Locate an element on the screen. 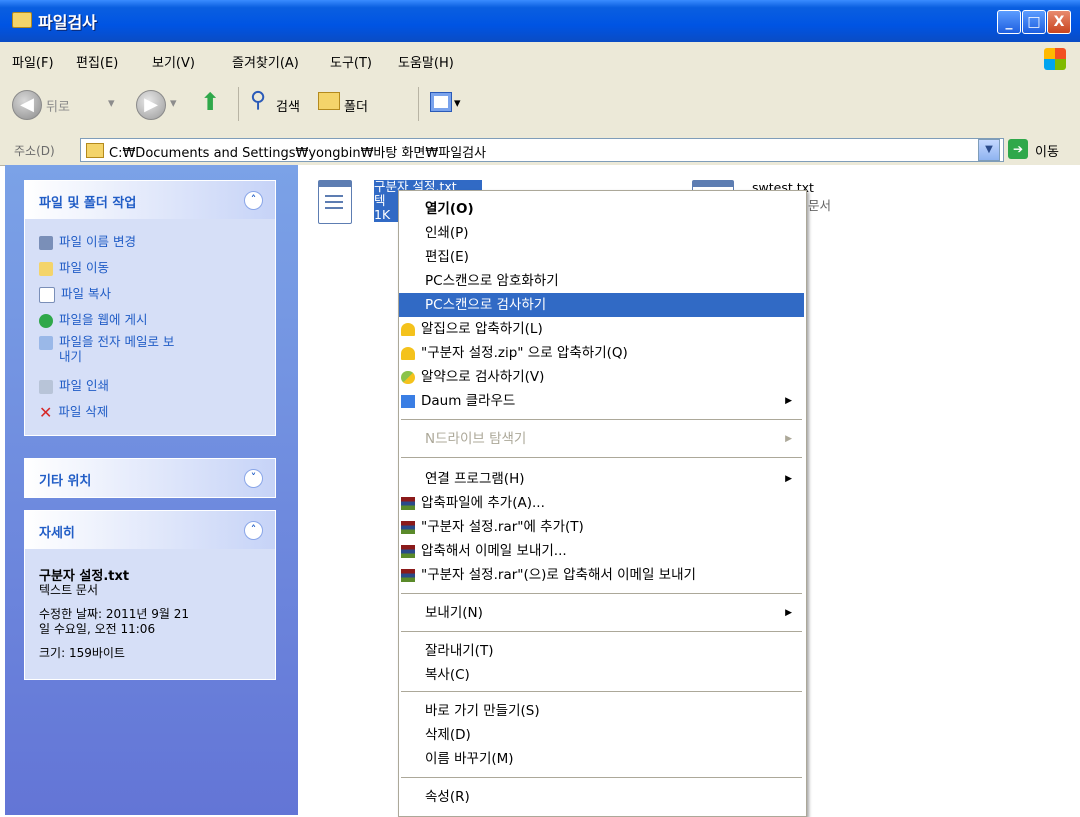  forward-dropdown-icon: ▾ is located at coordinates (173, 103).